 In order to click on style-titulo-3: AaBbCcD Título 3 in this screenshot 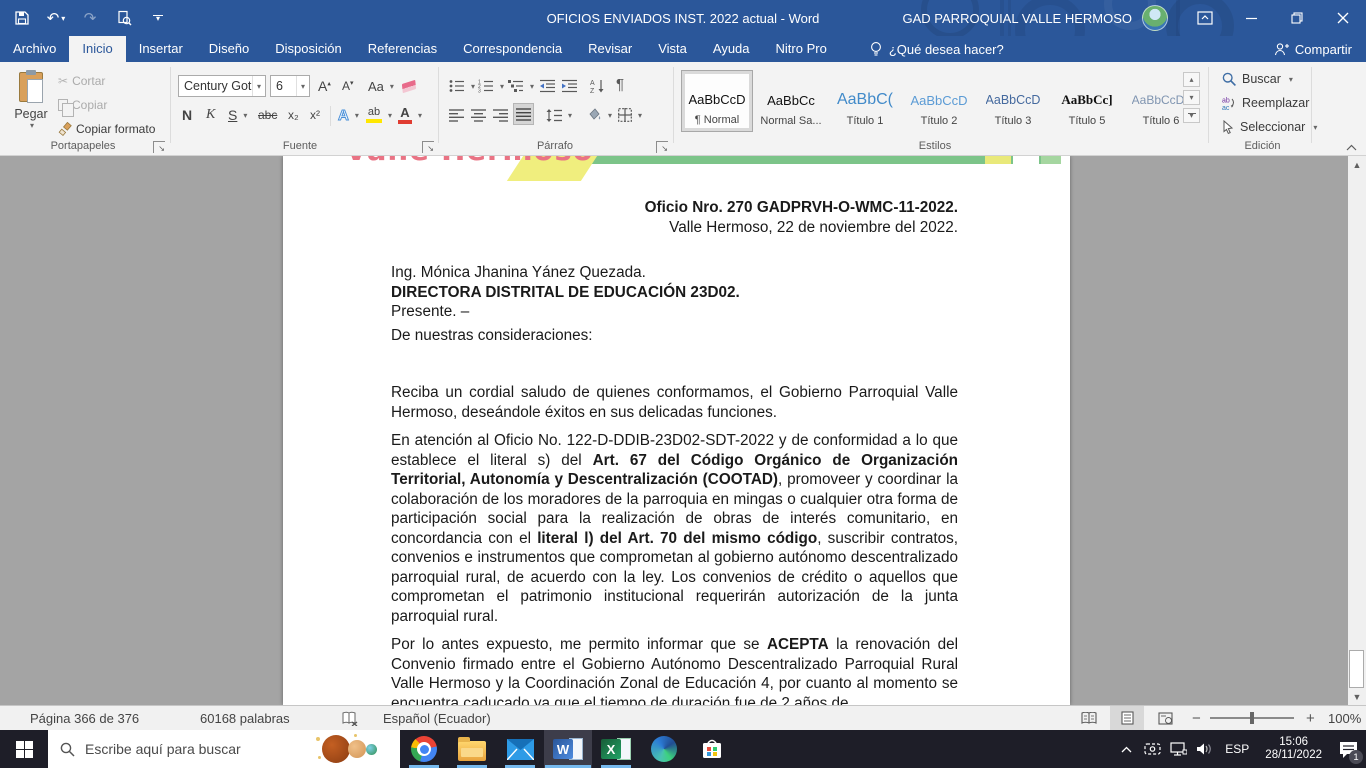, I will do `click(1013, 101)`.